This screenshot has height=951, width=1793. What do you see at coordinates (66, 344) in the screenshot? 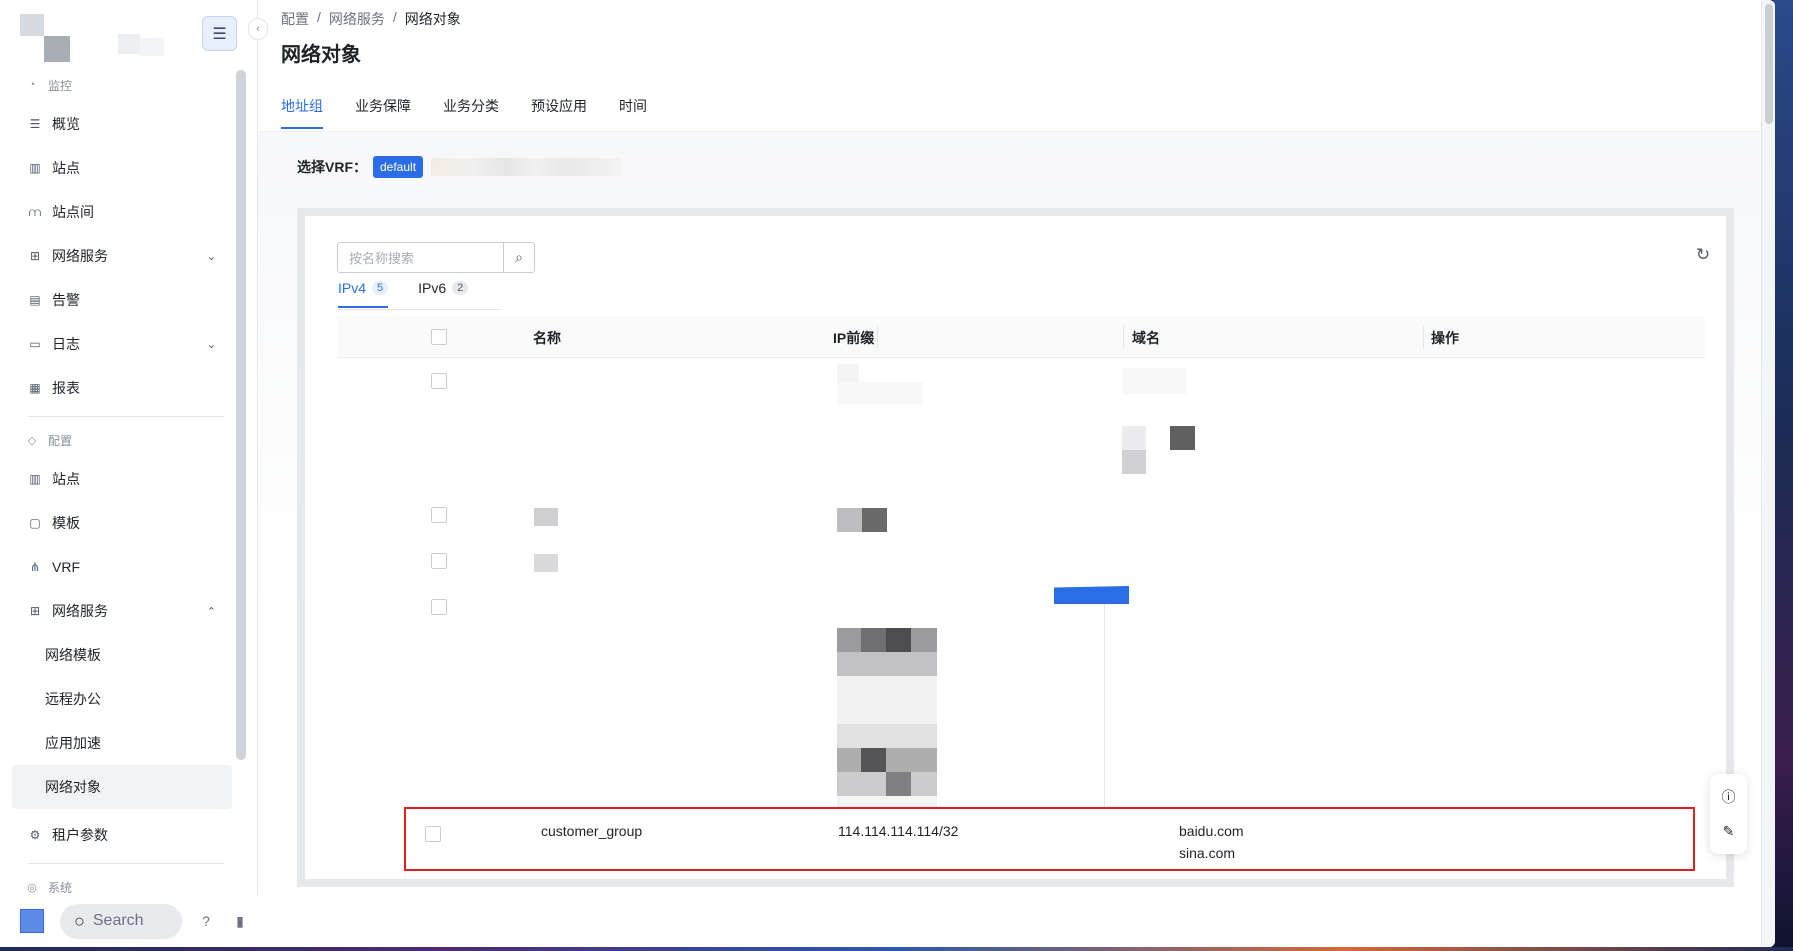
I see `sidebar-item-label: 日志` at bounding box center [66, 344].